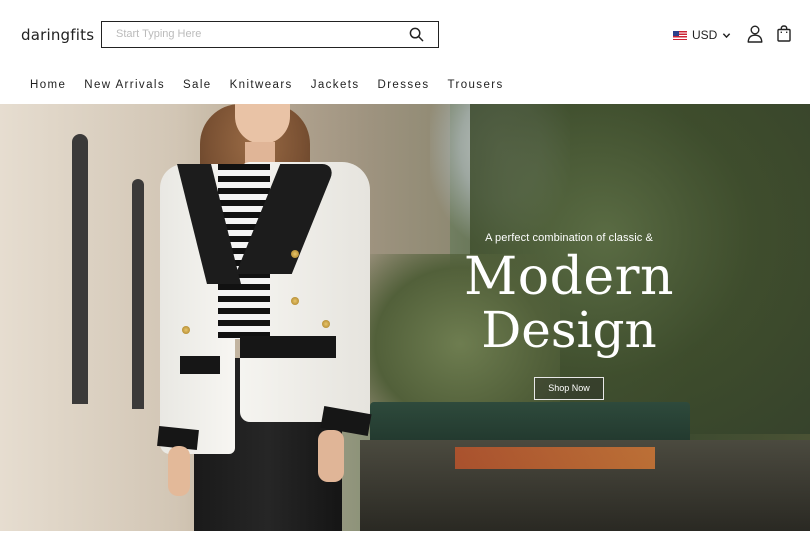 Image resolution: width=810 pixels, height=540 pixels. What do you see at coordinates (48, 85) in the screenshot?
I see `nav-item-home: Home` at bounding box center [48, 85].